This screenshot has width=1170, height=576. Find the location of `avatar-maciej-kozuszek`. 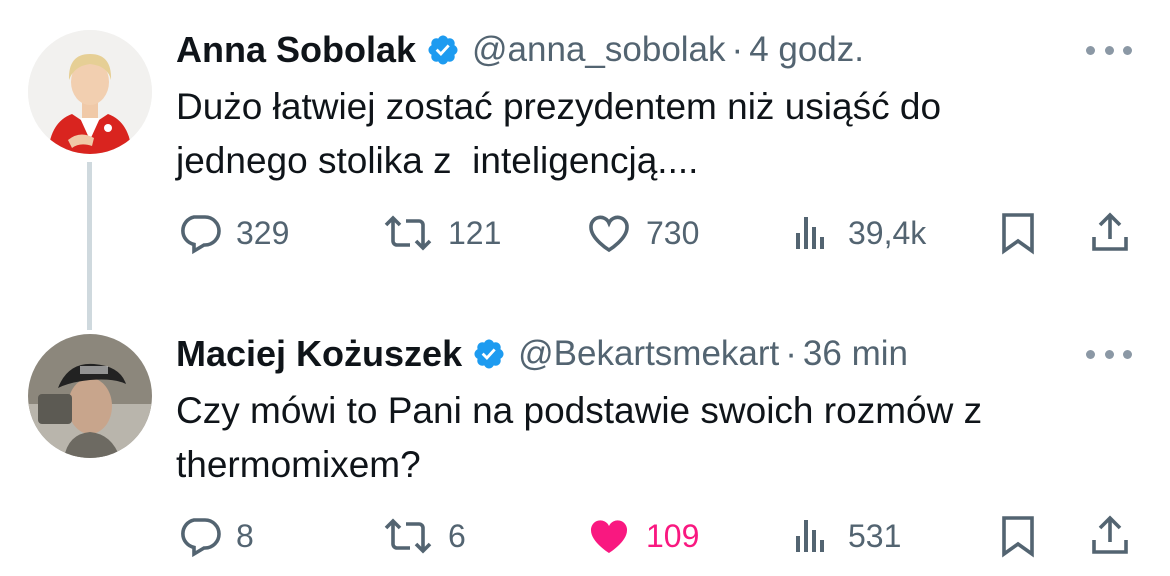

avatar-maciej-kozuszek is located at coordinates (90, 396).